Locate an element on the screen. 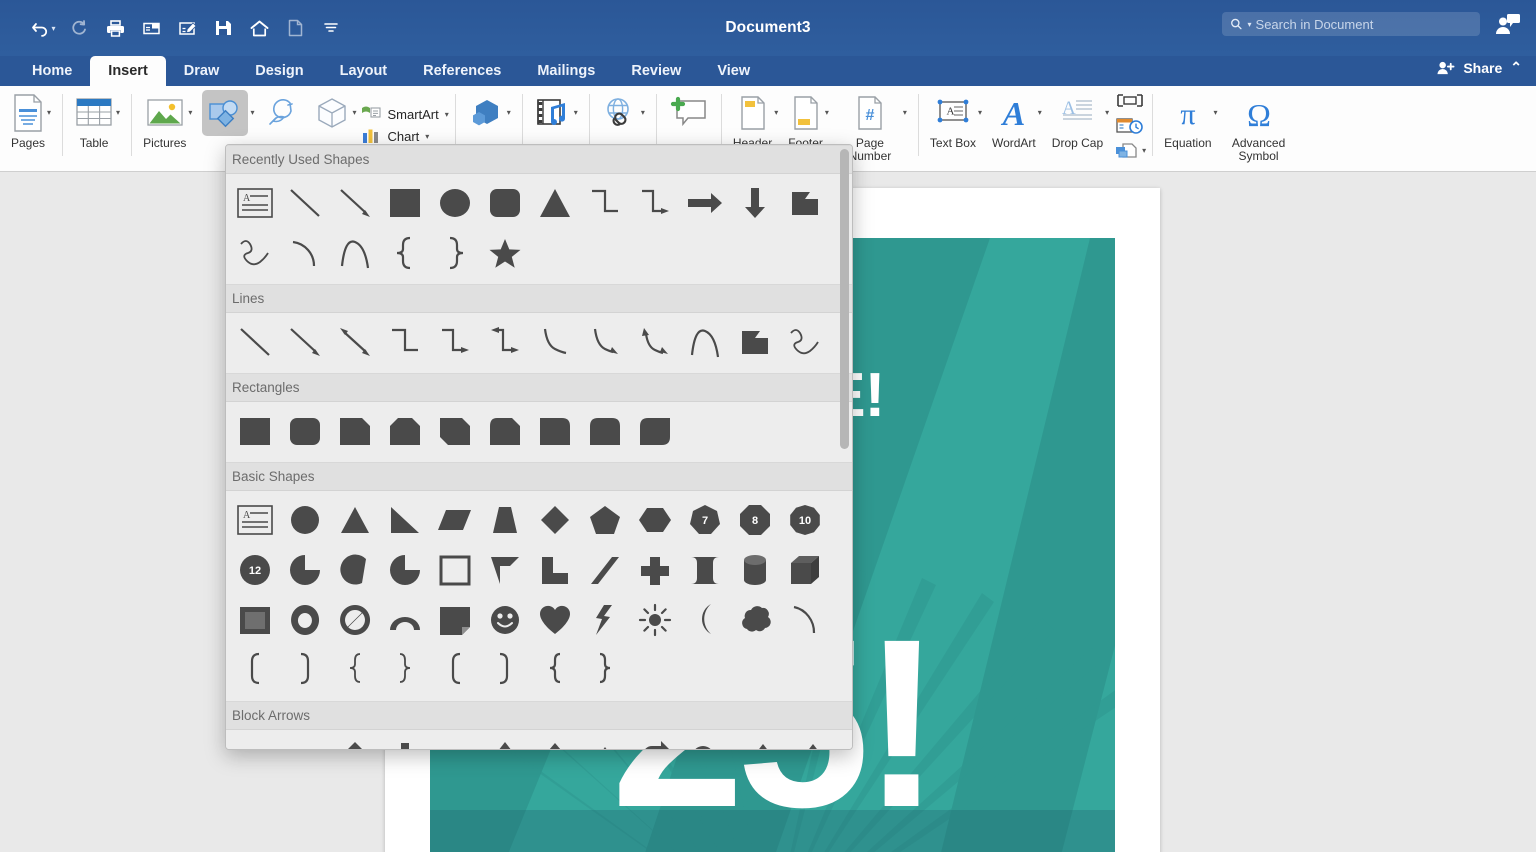 This screenshot has height=852, width=1536. equation-dropdown-icon: ▾ is located at coordinates (1216, 112).